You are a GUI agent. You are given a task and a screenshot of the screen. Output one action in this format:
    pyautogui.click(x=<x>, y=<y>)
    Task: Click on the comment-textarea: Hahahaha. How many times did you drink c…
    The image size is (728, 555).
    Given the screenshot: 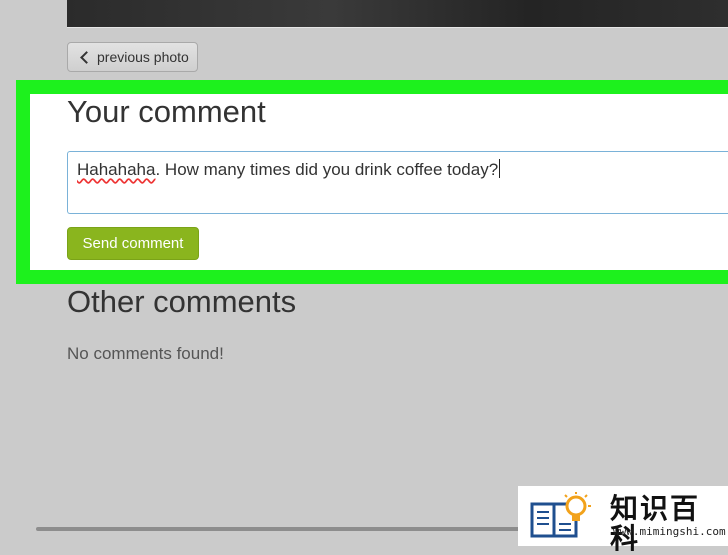 What is the action you would take?
    pyautogui.click(x=397, y=182)
    